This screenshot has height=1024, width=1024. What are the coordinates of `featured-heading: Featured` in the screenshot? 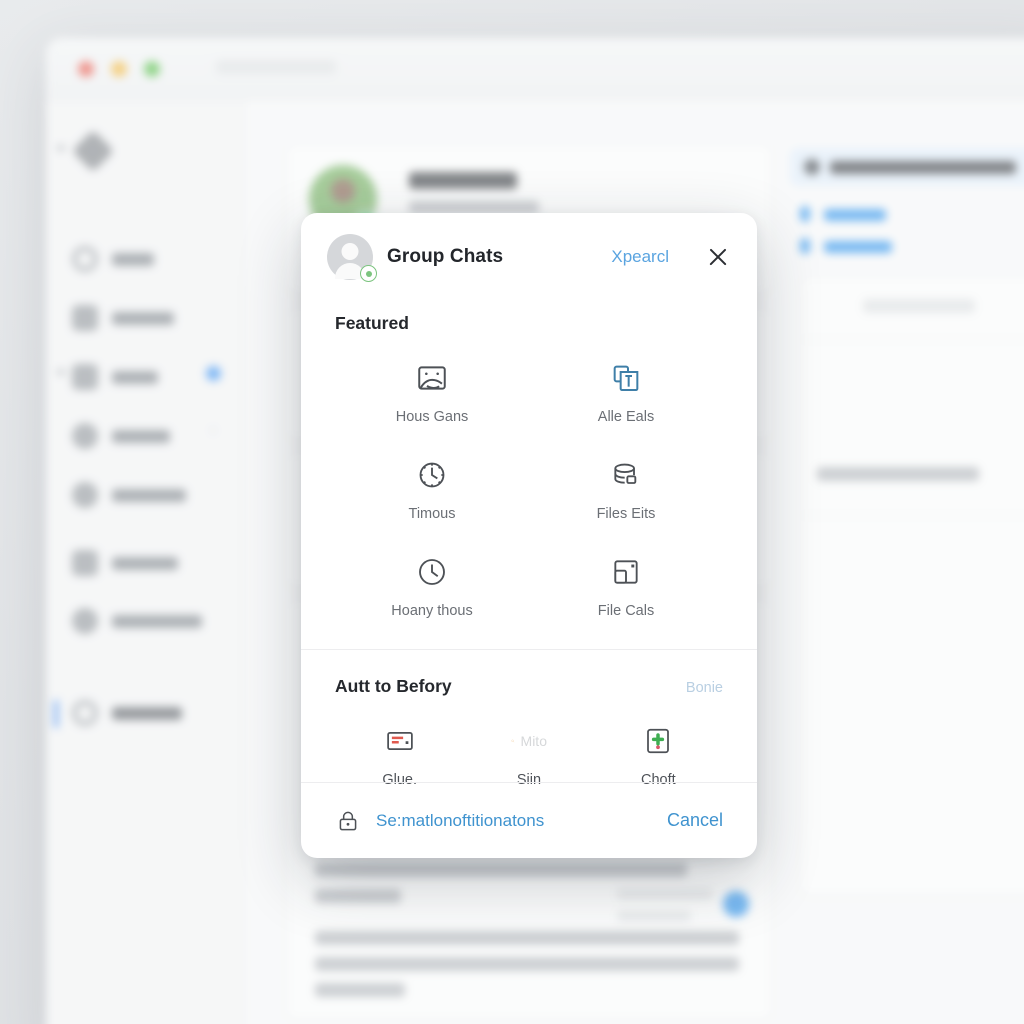 It's located at (372, 323).